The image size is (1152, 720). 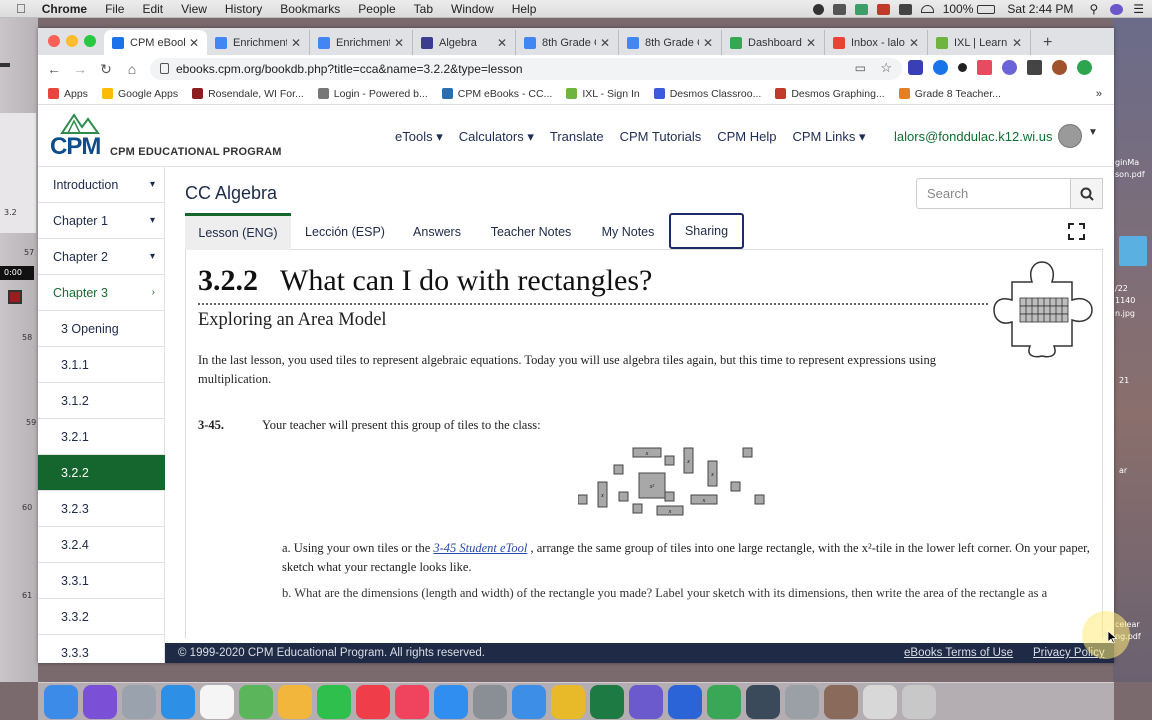 What do you see at coordinates (973, 136) in the screenshot?
I see `user-email: lalors@fonddulac.k12.wi.us` at bounding box center [973, 136].